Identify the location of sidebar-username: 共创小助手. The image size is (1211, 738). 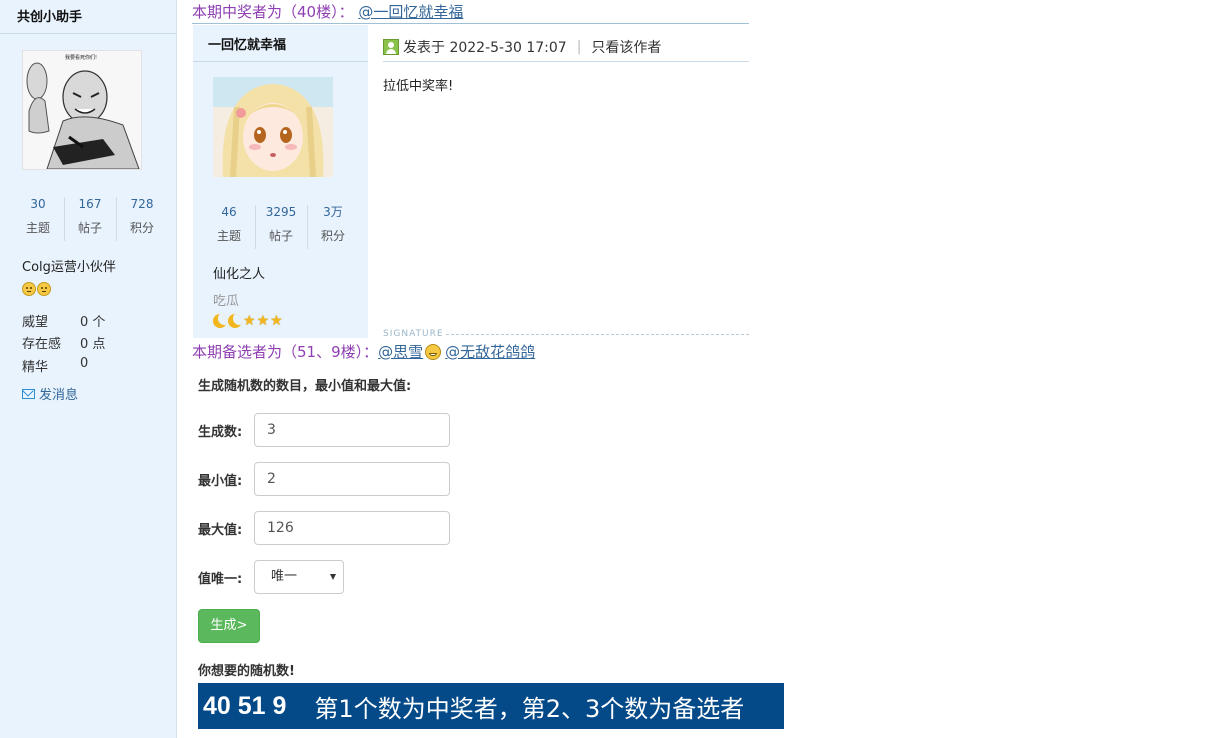
(88, 17).